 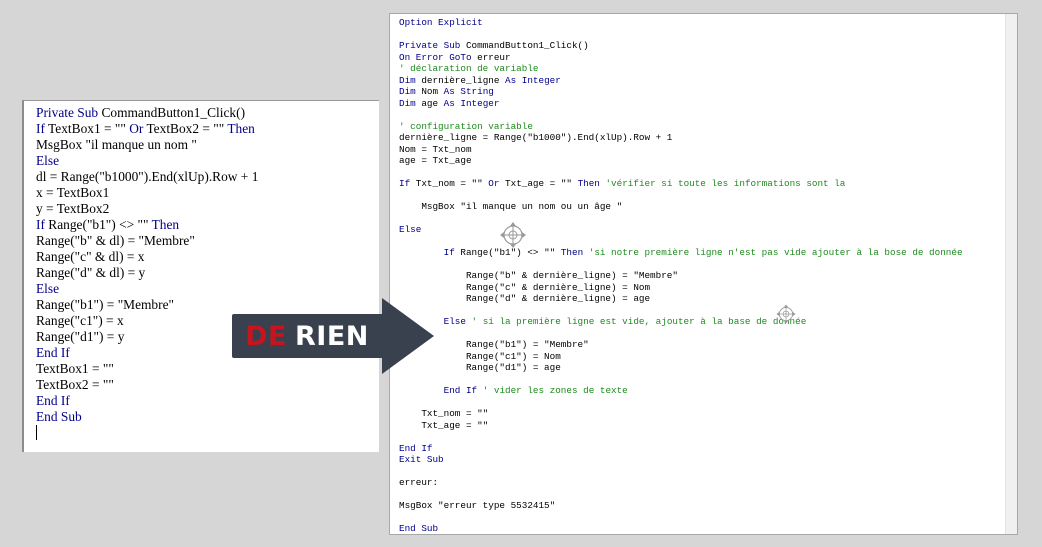 What do you see at coordinates (147, 193) in the screenshot?
I see `code-line: x = TextBox1` at bounding box center [147, 193].